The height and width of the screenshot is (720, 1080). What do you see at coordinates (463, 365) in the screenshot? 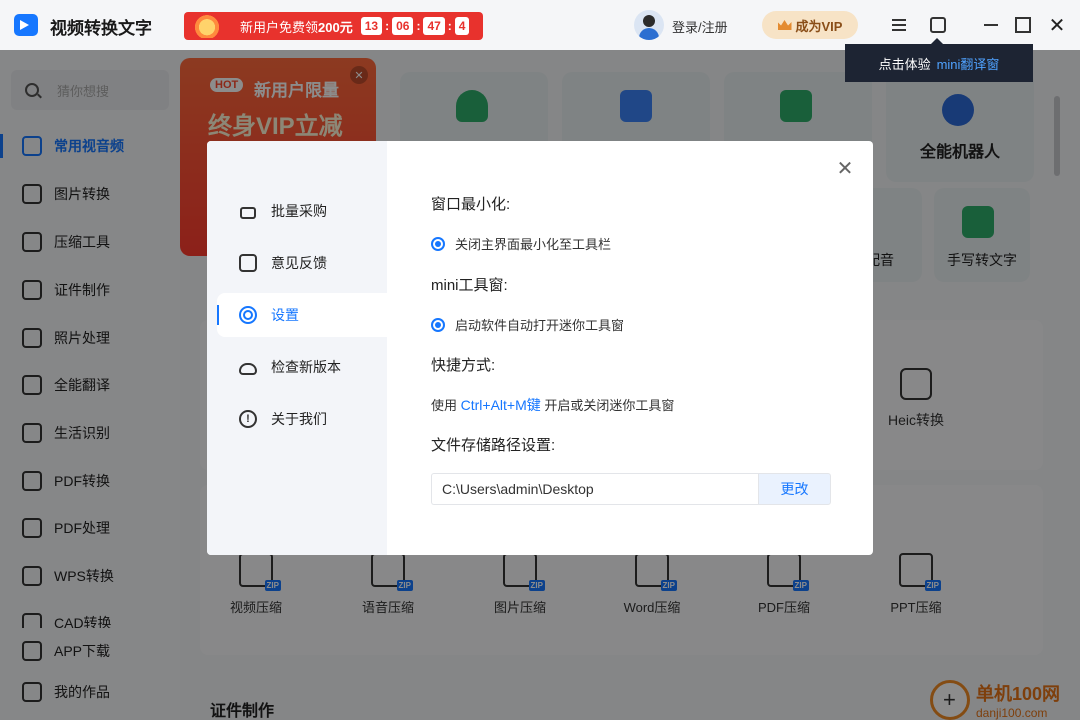
I see `shortcut-label: 快捷方式:` at bounding box center [463, 365].